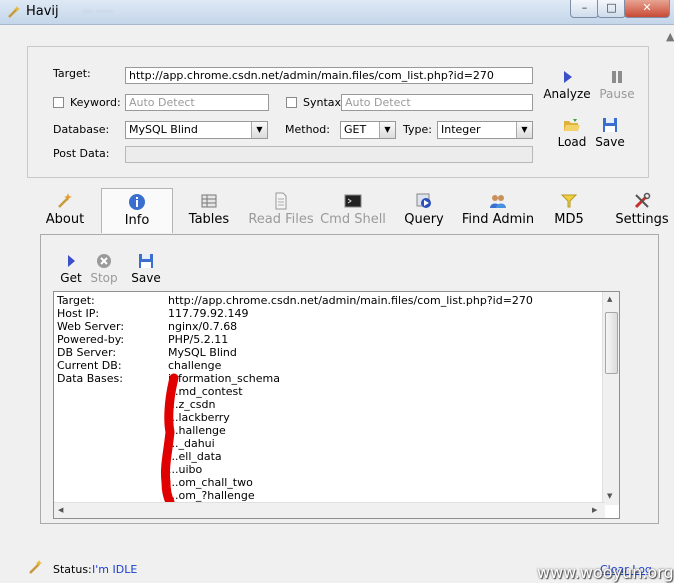  What do you see at coordinates (307, 129) in the screenshot?
I see `method-label: Method:` at bounding box center [307, 129].